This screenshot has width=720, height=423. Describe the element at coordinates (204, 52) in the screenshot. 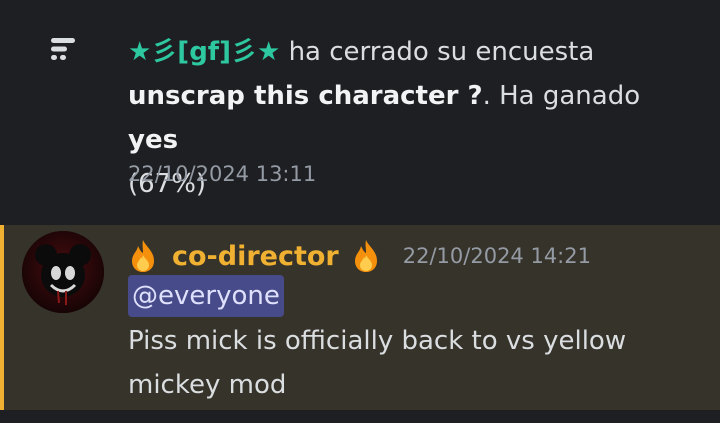

I see `poll-username: ★彡[gf]彡★` at that location.